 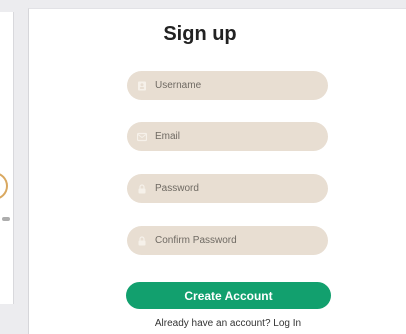 What do you see at coordinates (196, 240) in the screenshot?
I see `confirm-password-placeholder: Confirm Password` at bounding box center [196, 240].